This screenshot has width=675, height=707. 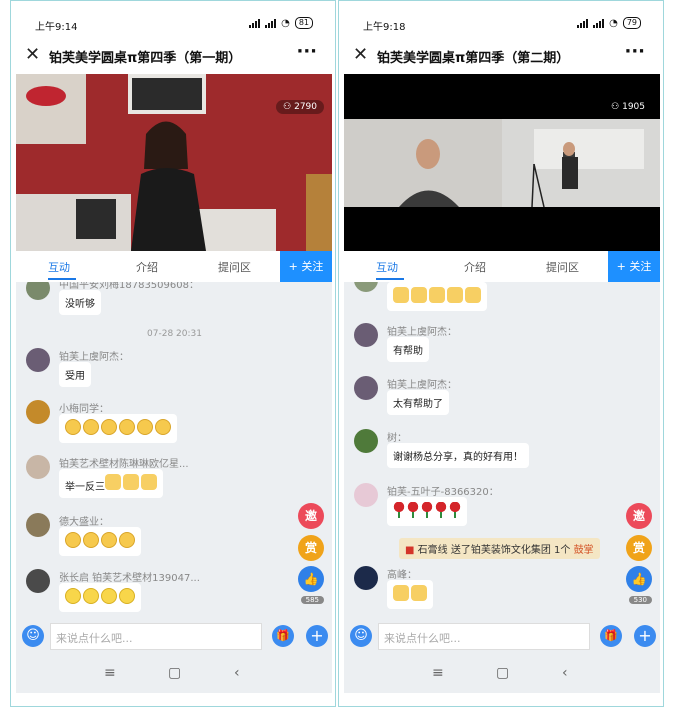 What do you see at coordinates (408, 349) in the screenshot?
I see `chat-bubble: 有帮助` at bounding box center [408, 349].